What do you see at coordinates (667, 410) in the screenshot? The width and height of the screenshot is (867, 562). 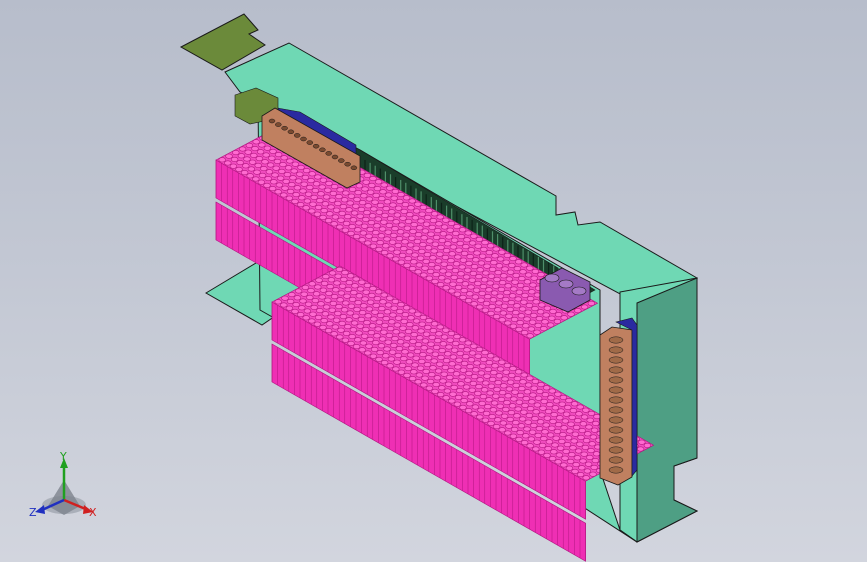 I see `housing-end-side` at bounding box center [667, 410].